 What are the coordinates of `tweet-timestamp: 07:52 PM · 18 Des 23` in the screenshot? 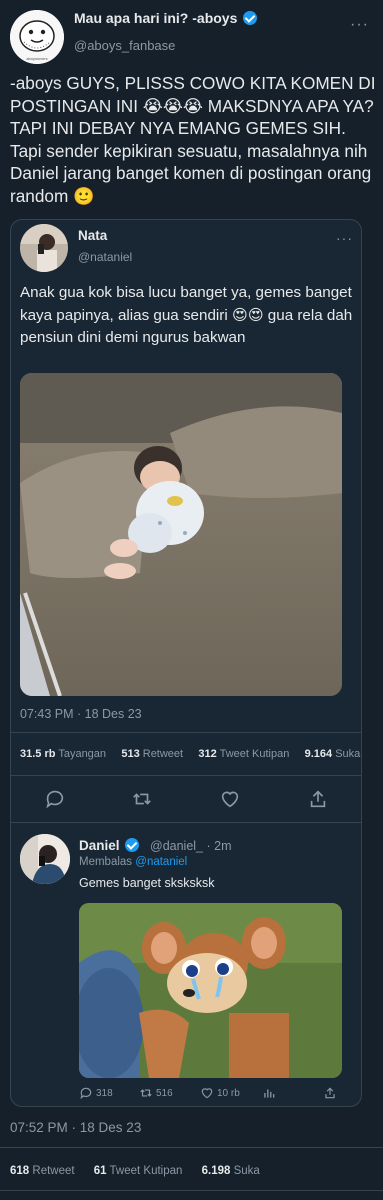 It's located at (75, 1127).